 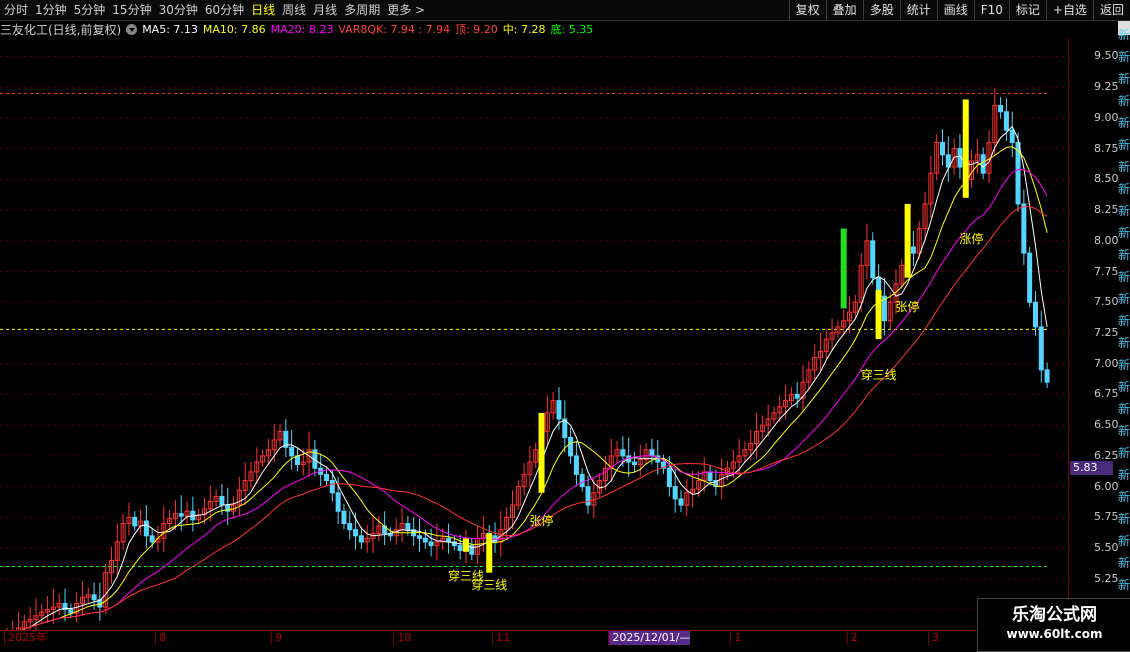 I want to click on date-label: 1, so click(x=735, y=638).